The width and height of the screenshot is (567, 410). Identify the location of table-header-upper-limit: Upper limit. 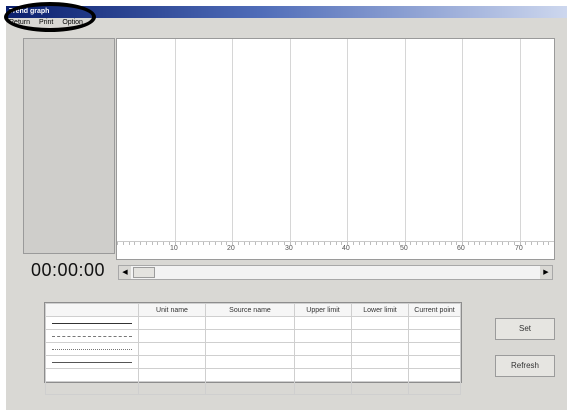
(323, 310).